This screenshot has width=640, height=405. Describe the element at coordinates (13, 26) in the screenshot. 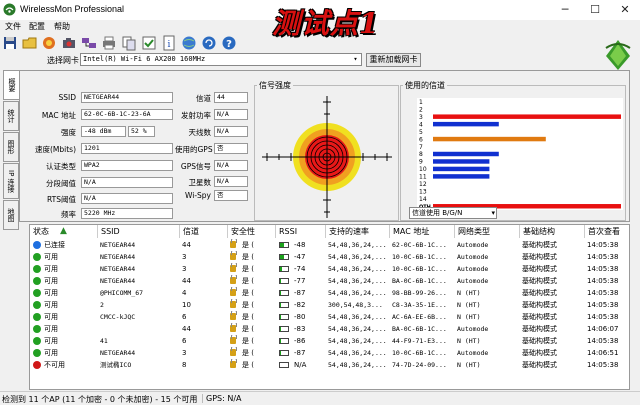

I see `menu-file: 文件` at that location.